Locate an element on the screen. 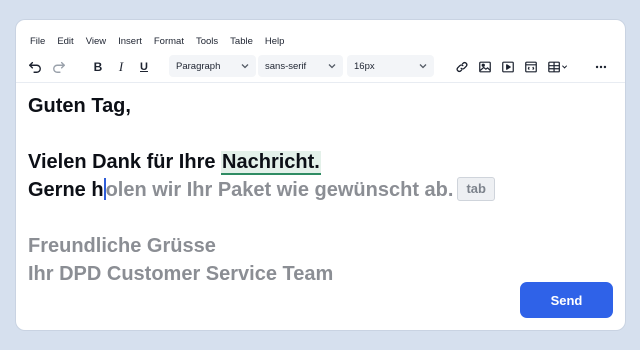  menu-view: View is located at coordinates (96, 43).